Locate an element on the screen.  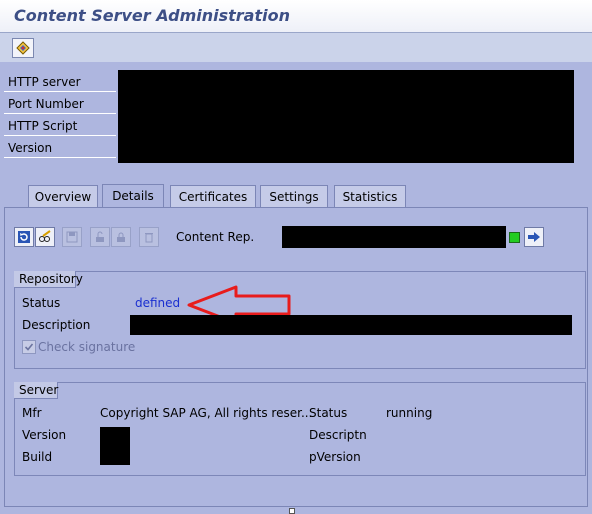
content-rep-label: Content Rep. is located at coordinates (215, 237).